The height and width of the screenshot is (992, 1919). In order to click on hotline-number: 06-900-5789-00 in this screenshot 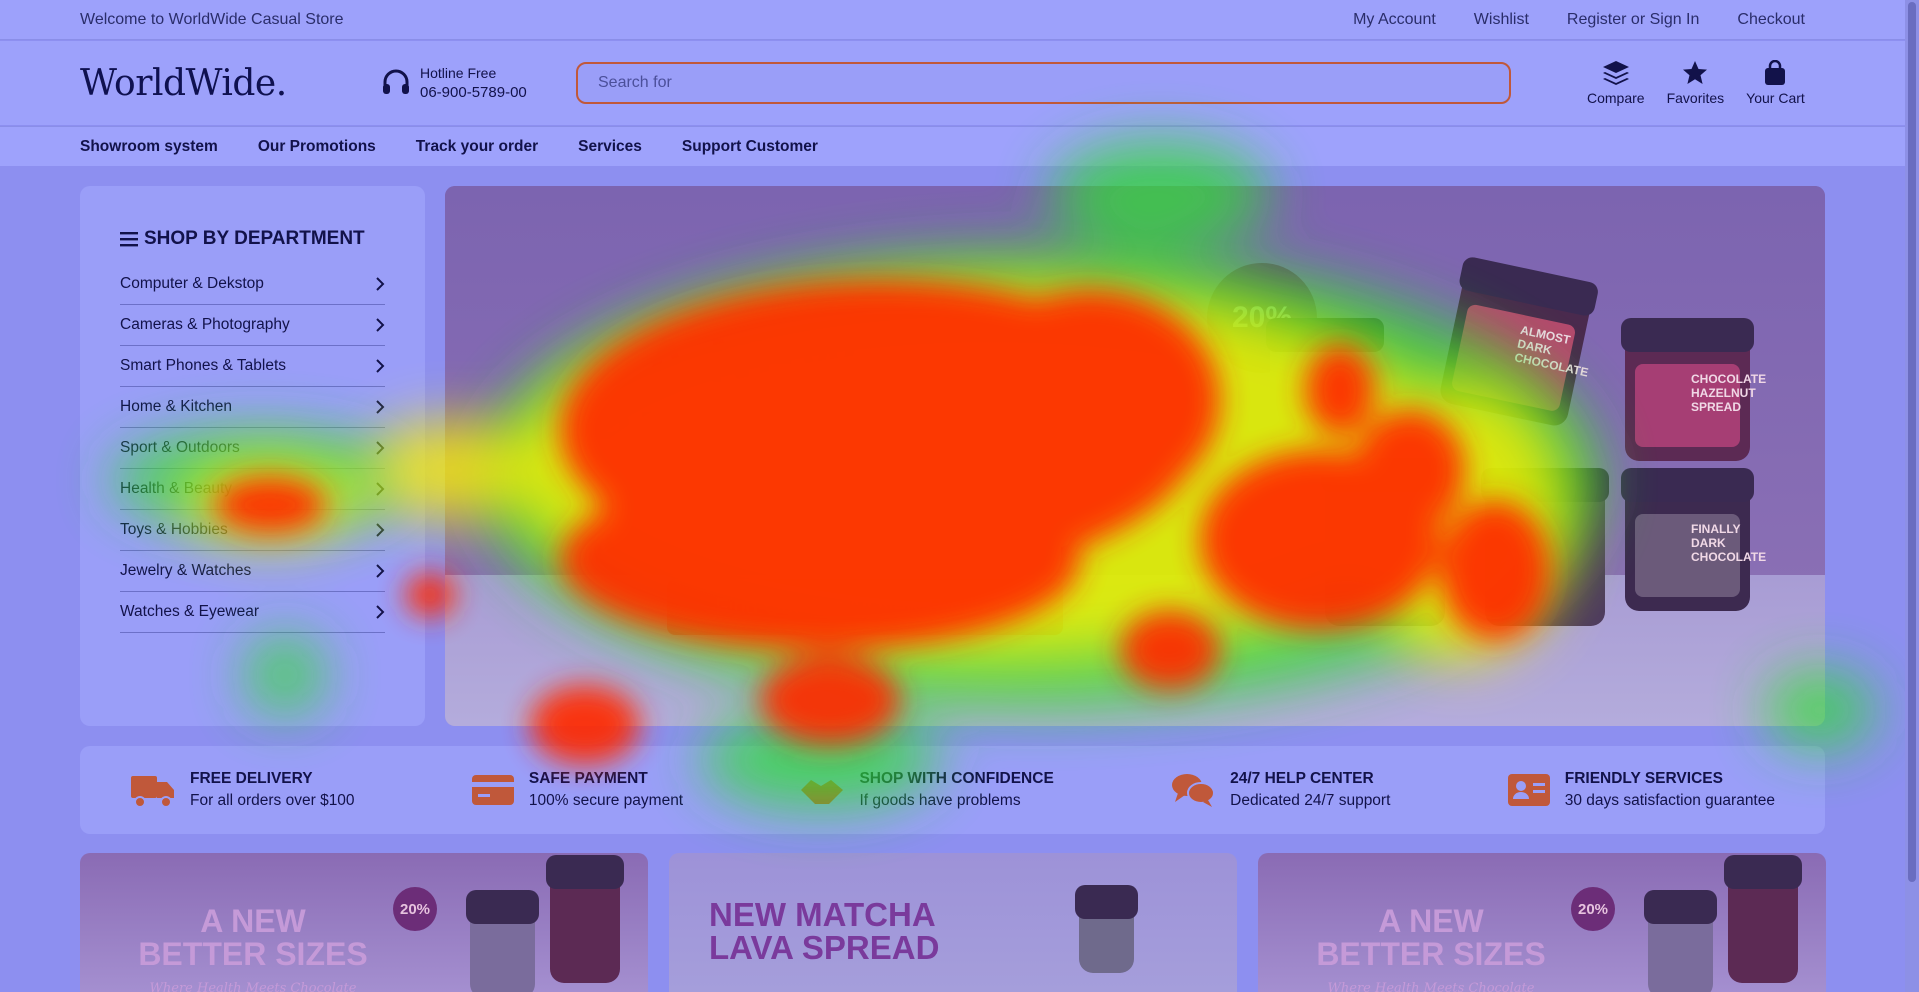, I will do `click(473, 92)`.